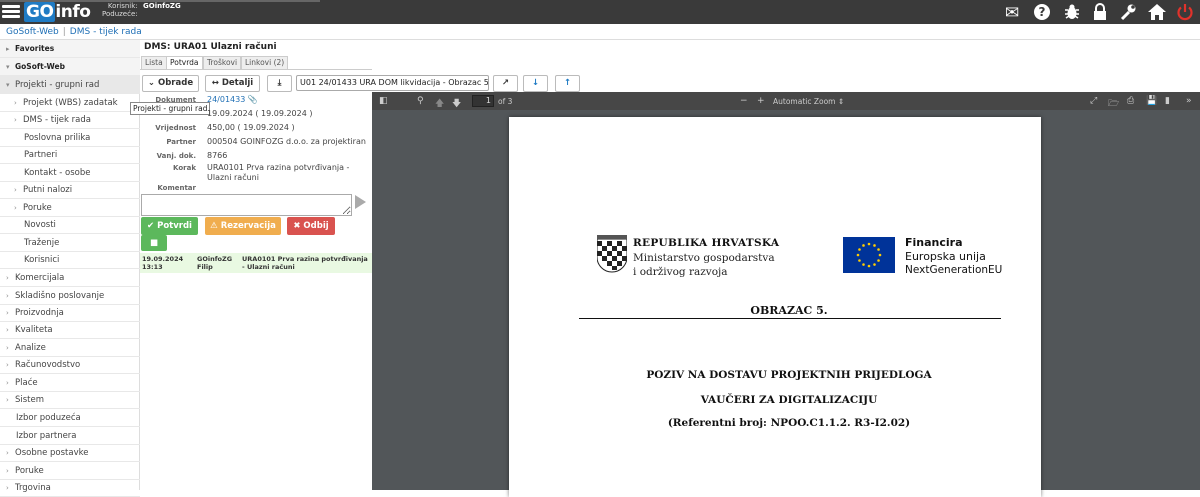 Image resolution: width=1200 pixels, height=497 pixels. I want to click on home-icon, so click(1157, 13).